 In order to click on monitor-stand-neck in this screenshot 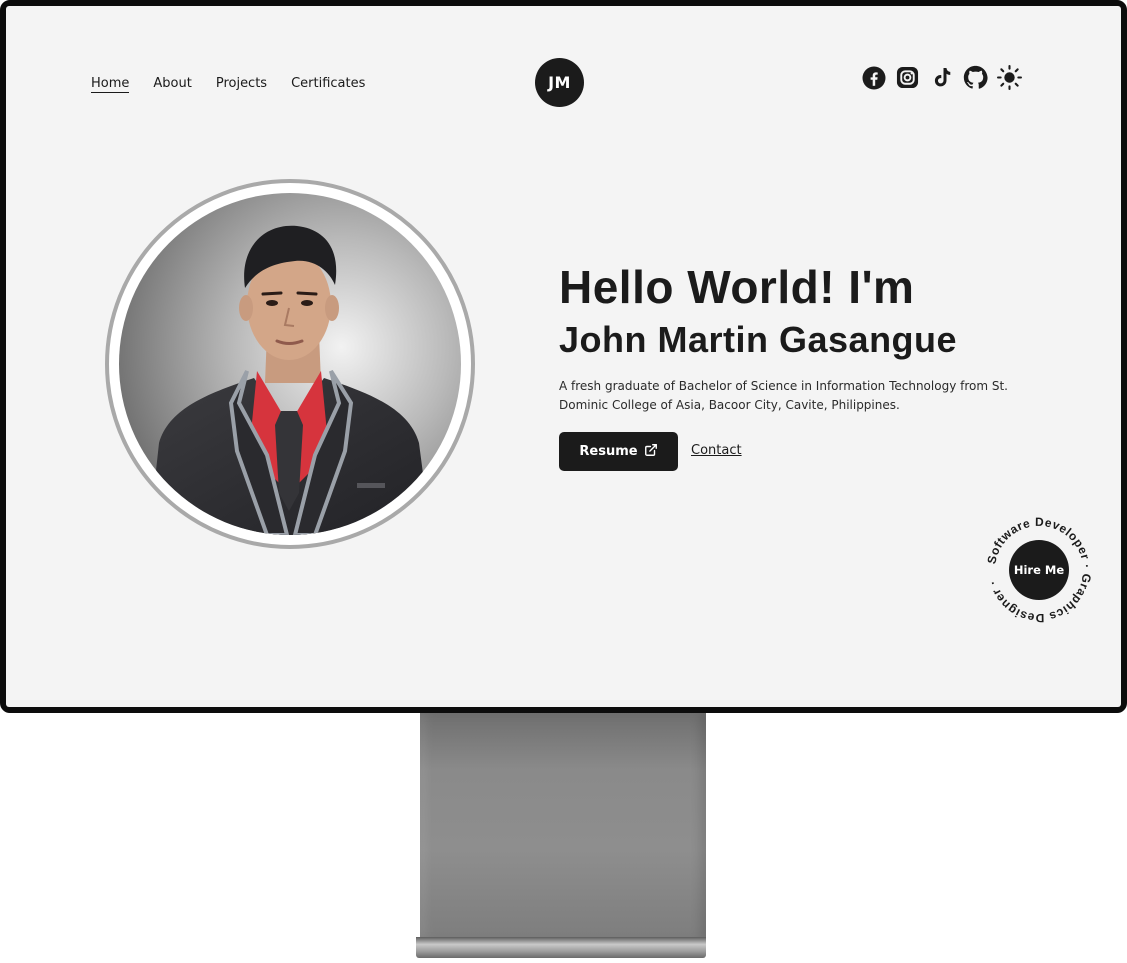, I will do `click(563, 827)`.